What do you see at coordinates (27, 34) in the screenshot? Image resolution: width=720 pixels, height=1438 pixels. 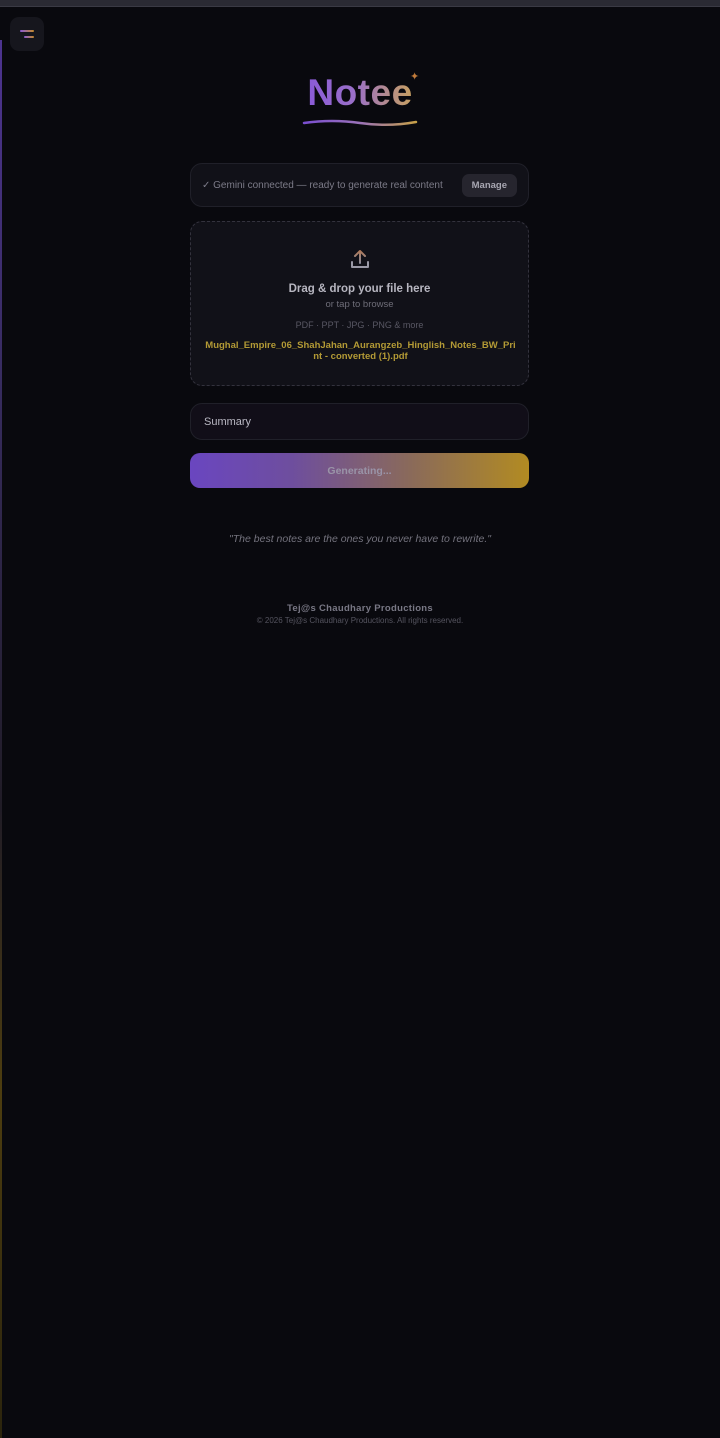 I see `menu-button` at bounding box center [27, 34].